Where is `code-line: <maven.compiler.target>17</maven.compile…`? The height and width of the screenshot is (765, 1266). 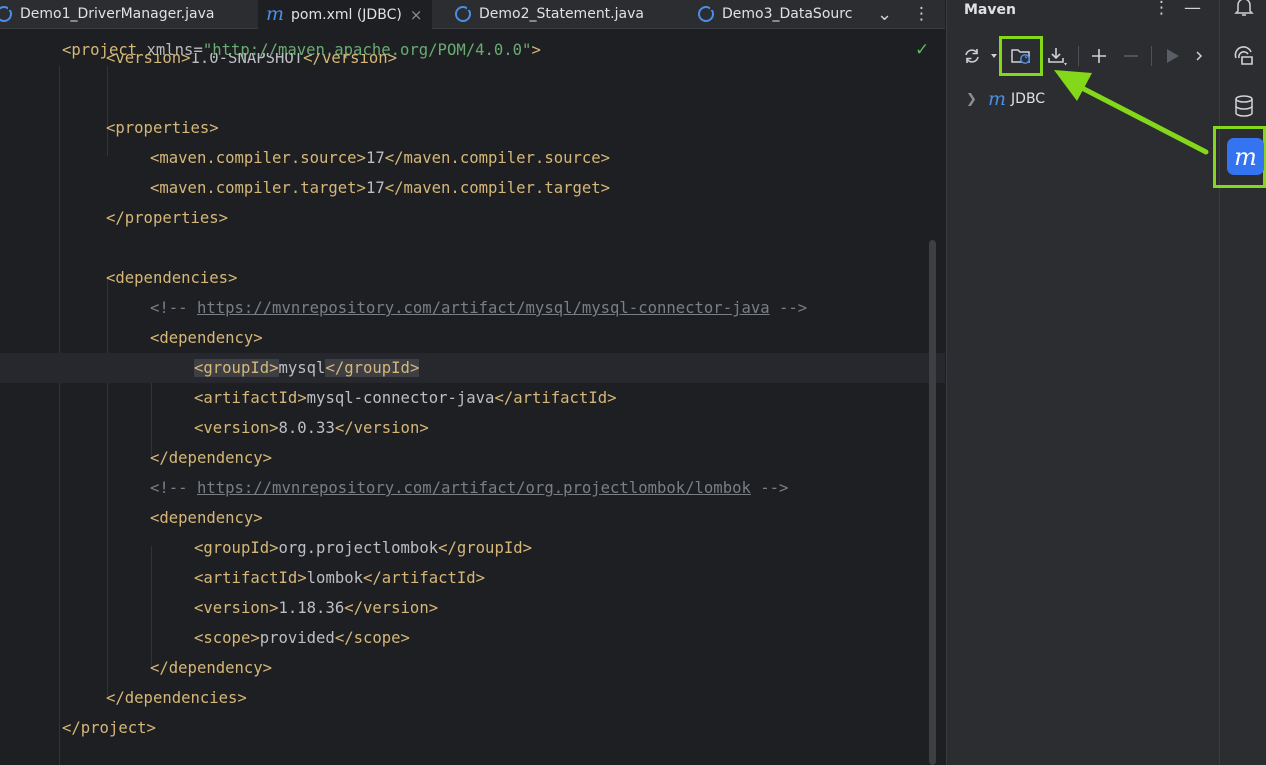
code-line: <maven.compiler.target>17</maven.compile… is located at coordinates (380, 188).